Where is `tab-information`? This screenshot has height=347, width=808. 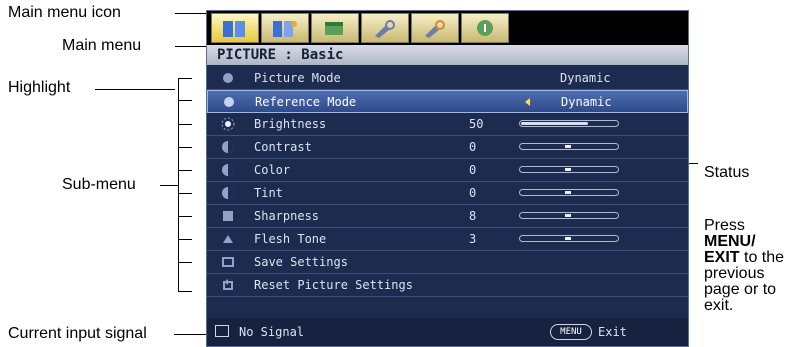
tab-information is located at coordinates (485, 28).